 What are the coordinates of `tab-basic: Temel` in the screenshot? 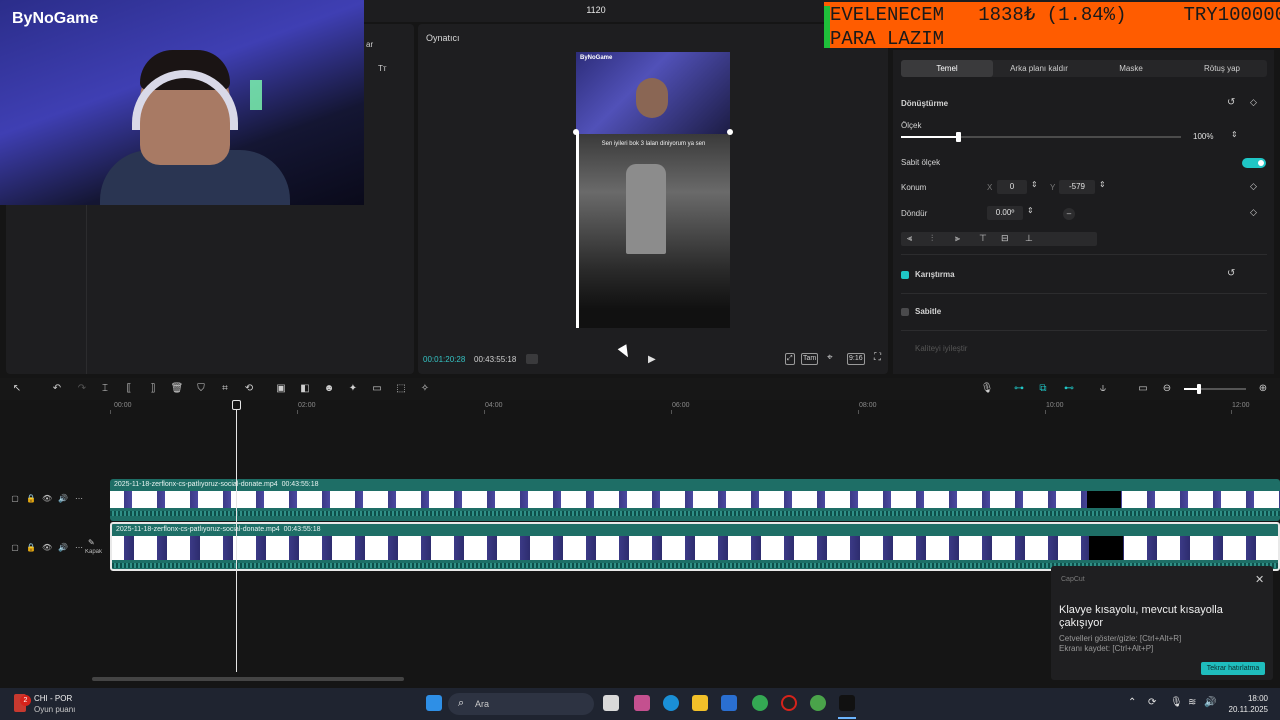 It's located at (947, 68).